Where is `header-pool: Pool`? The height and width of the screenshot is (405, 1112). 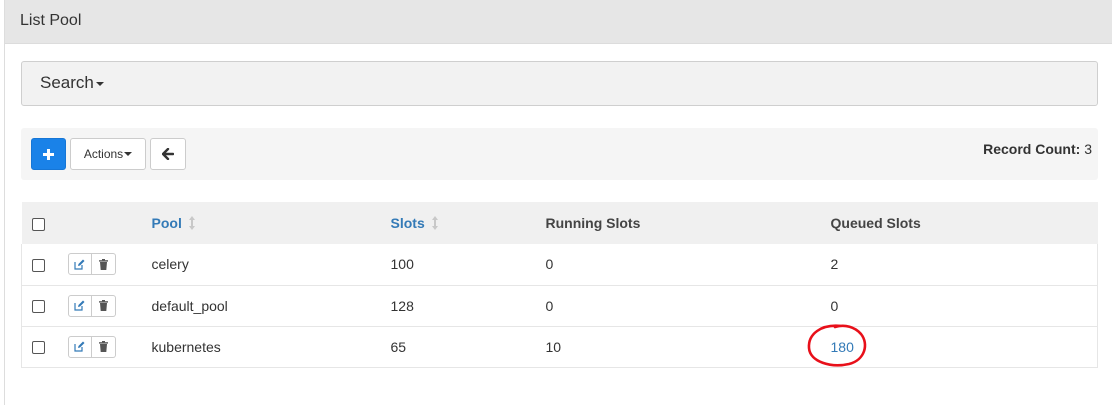
header-pool: Pool is located at coordinates (271, 223).